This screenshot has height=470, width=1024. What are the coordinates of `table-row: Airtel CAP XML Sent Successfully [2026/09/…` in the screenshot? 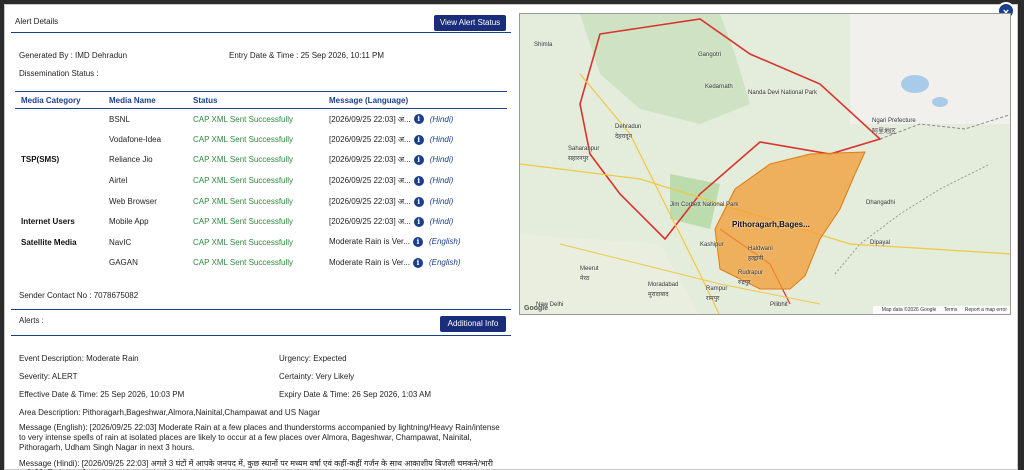 It's located at (261, 180).